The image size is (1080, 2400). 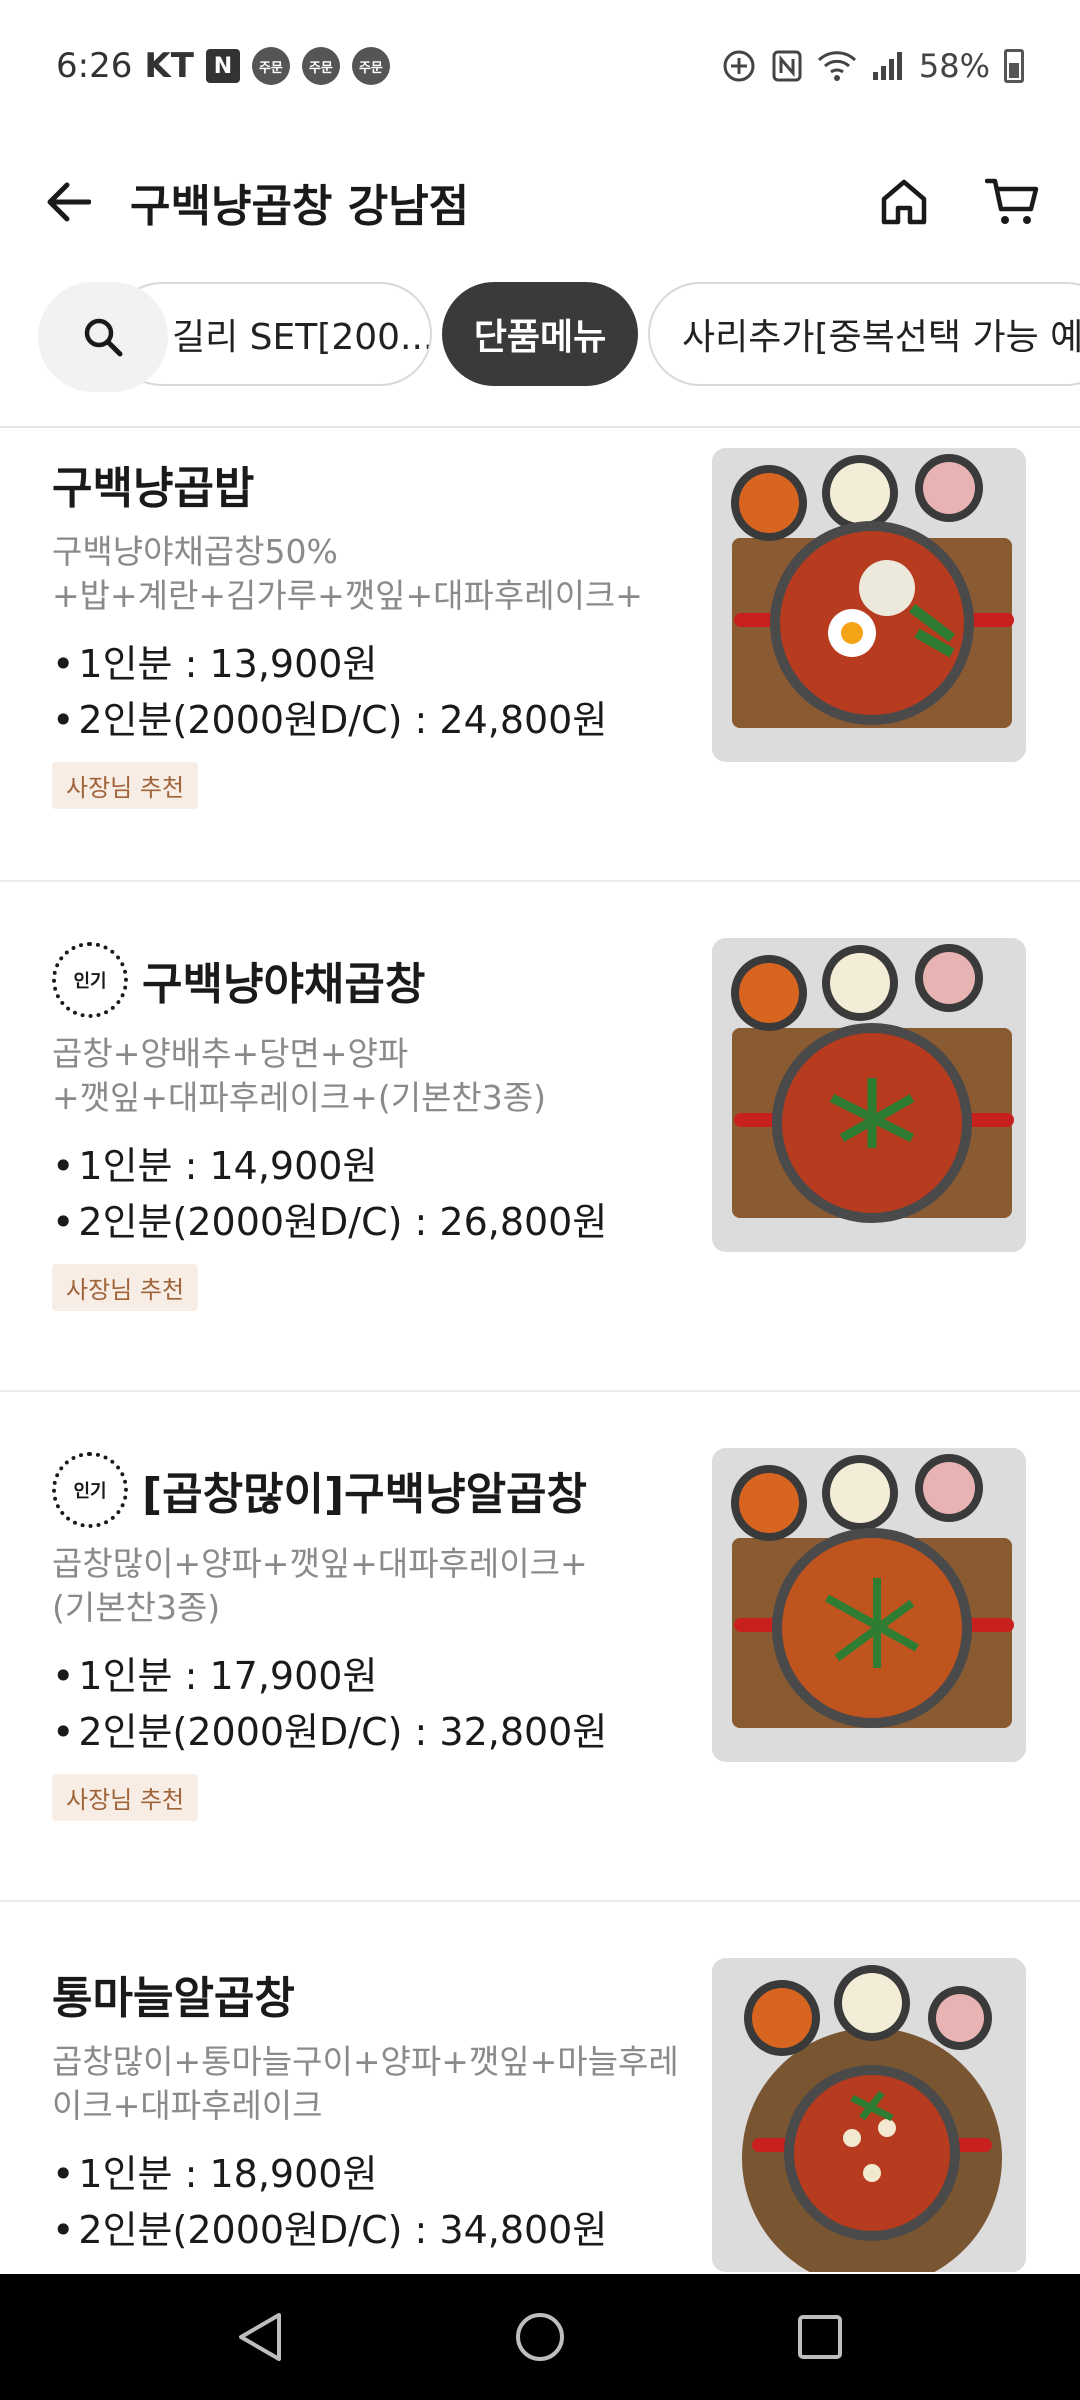 What do you see at coordinates (300, 206) in the screenshot?
I see `page-title: 구백냥곱창 강남점` at bounding box center [300, 206].